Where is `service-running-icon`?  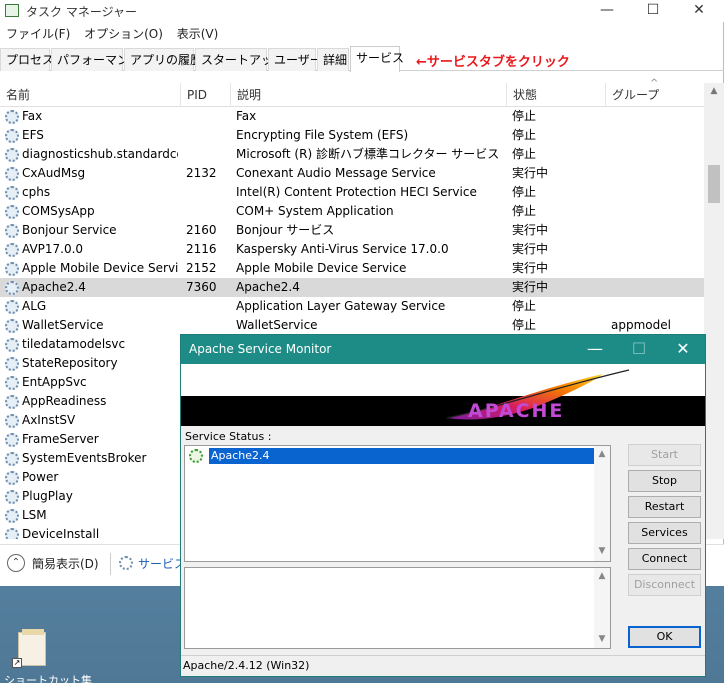
service-running-icon is located at coordinates (196, 456).